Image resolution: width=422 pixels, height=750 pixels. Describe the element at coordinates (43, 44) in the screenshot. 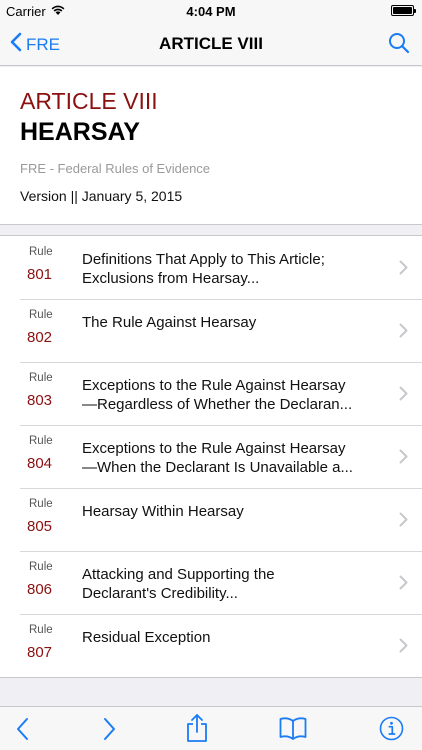

I see `back-button-label: FRE` at that location.